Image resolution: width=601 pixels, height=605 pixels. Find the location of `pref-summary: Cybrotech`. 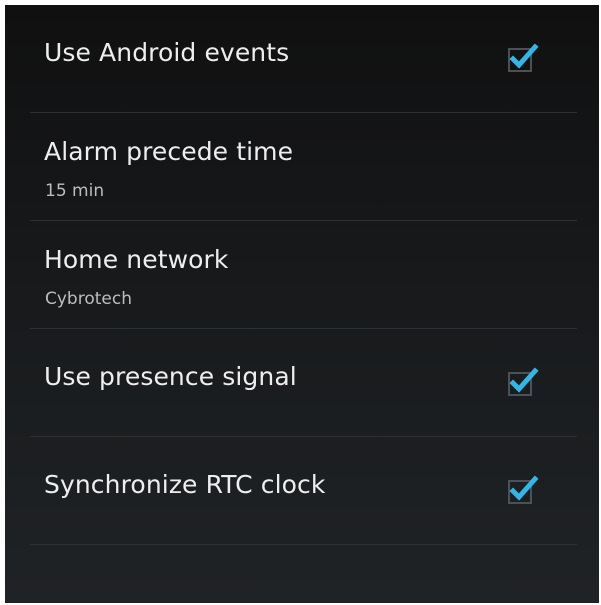

pref-summary: Cybrotech is located at coordinates (88, 299).